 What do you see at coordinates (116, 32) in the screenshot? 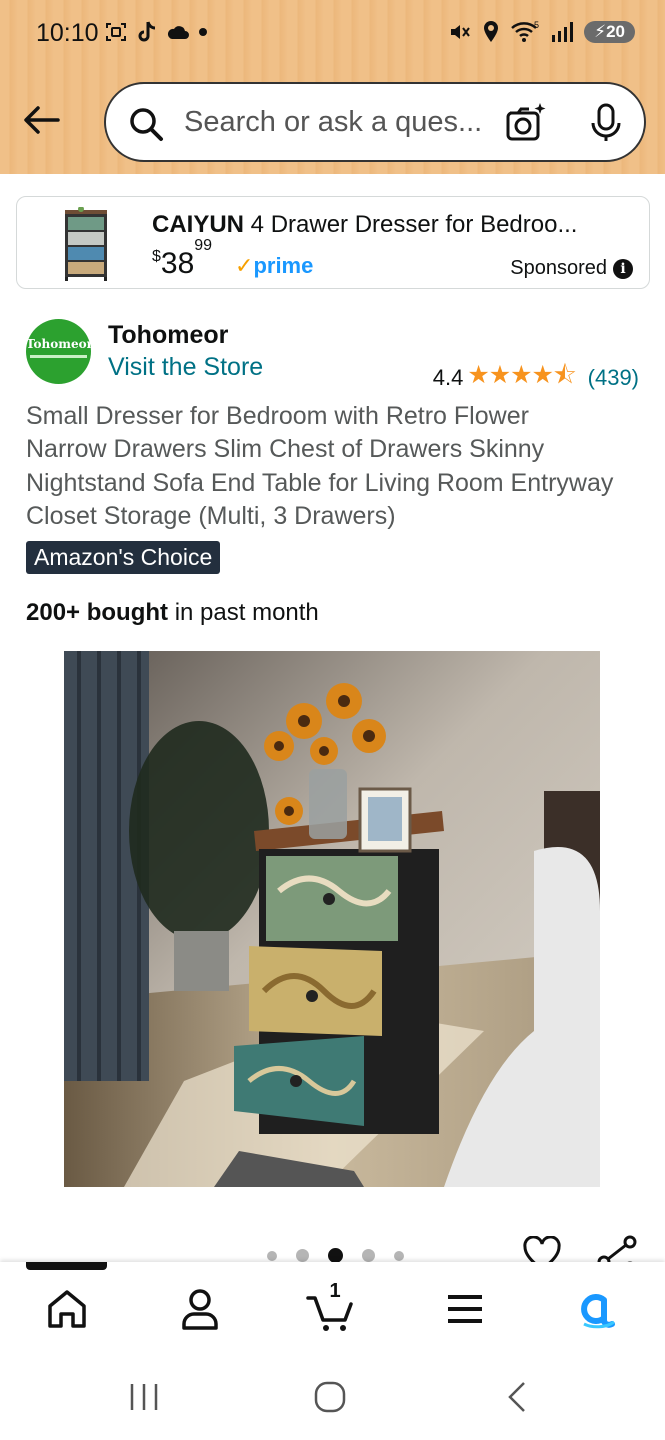
I see `screenshot-icon` at bounding box center [116, 32].